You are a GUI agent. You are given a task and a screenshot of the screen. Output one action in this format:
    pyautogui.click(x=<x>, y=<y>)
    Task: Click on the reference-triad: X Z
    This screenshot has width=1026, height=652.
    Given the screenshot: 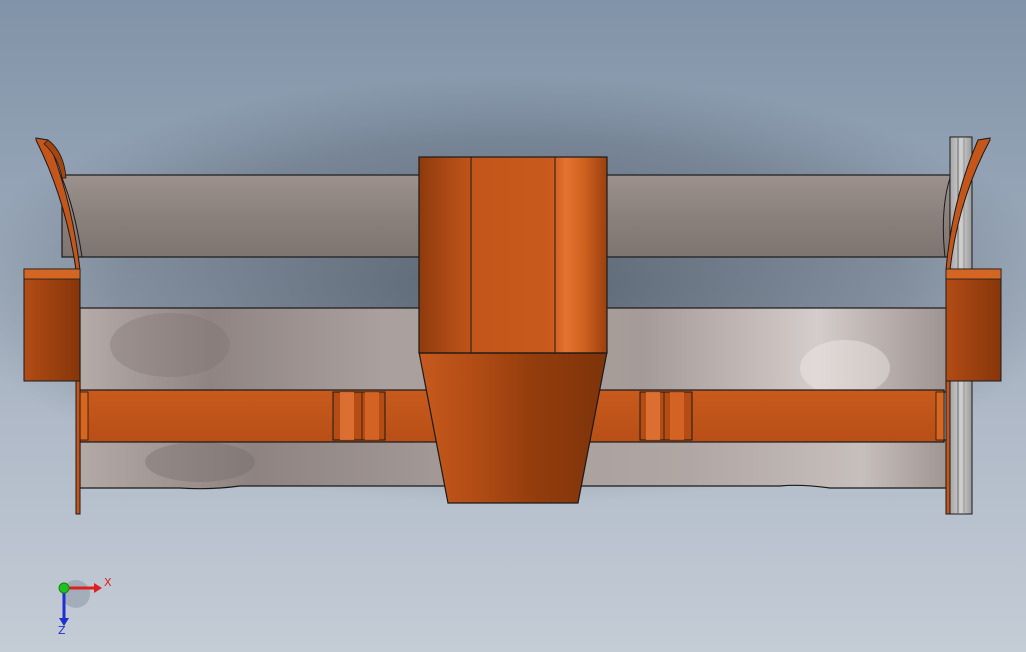 What is the action you would take?
    pyautogui.click(x=85, y=604)
    